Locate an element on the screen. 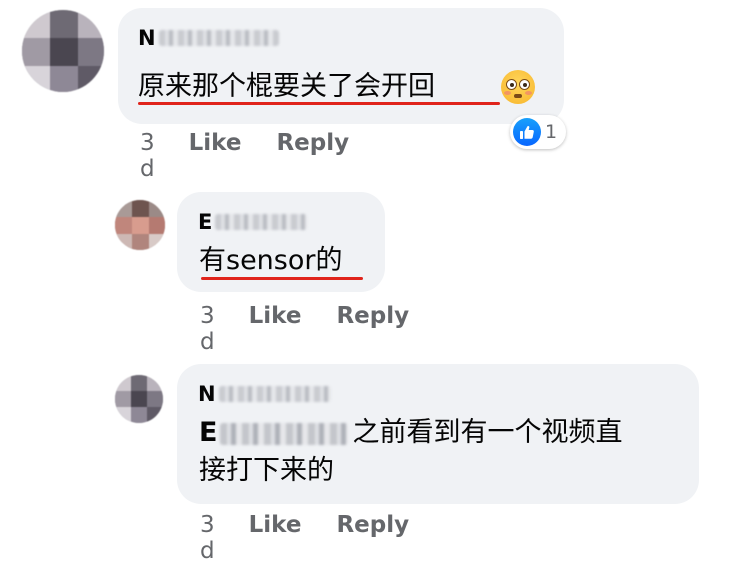 The height and width of the screenshot is (564, 749). comment-text-line1: E 之前看到有一个视频直 is located at coordinates (410, 433).